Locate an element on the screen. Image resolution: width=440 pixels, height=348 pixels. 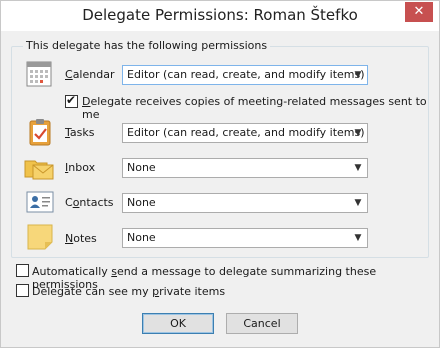
meeting-copies-checkbox: ✔ is located at coordinates (71, 100).